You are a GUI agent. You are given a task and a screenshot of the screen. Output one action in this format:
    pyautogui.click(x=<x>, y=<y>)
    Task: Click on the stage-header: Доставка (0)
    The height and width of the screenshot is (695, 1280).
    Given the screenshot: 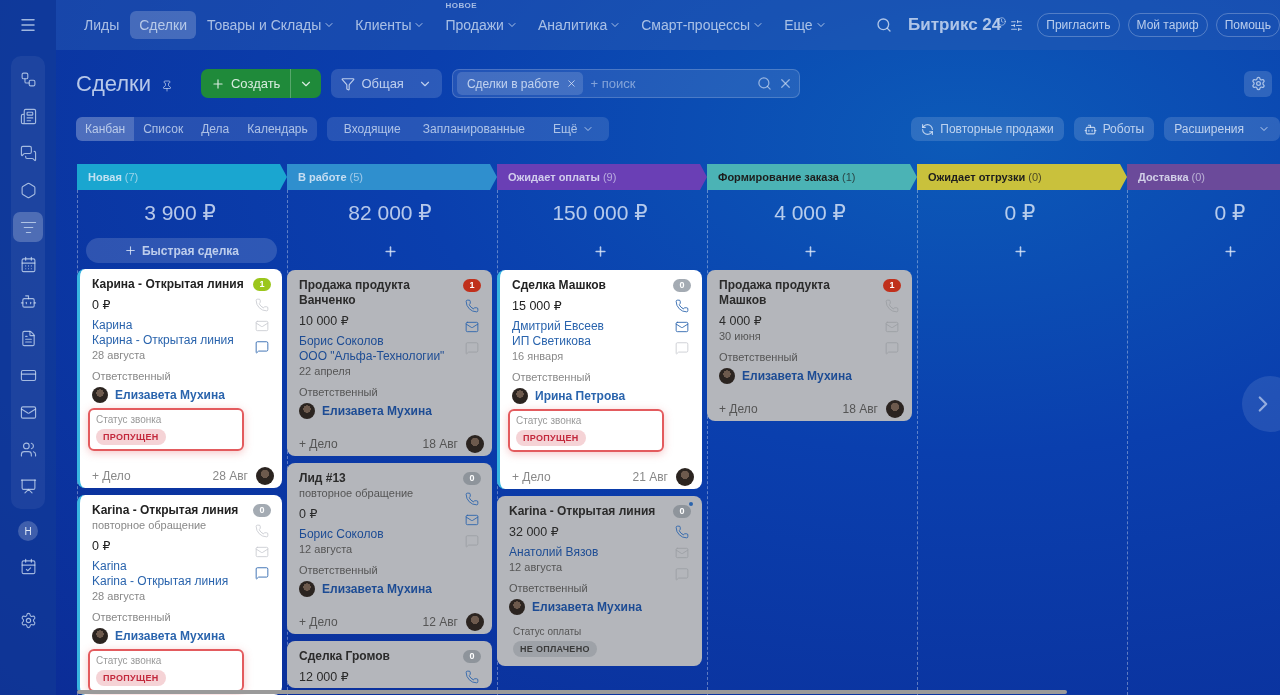 What is the action you would take?
    pyautogui.click(x=1203, y=177)
    